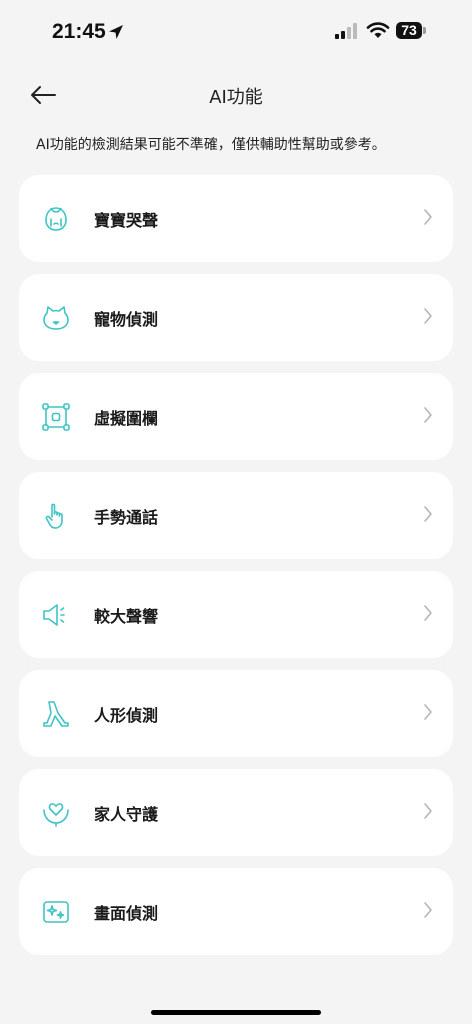  What do you see at coordinates (116, 32) in the screenshot?
I see `location-arrow-icon` at bounding box center [116, 32].